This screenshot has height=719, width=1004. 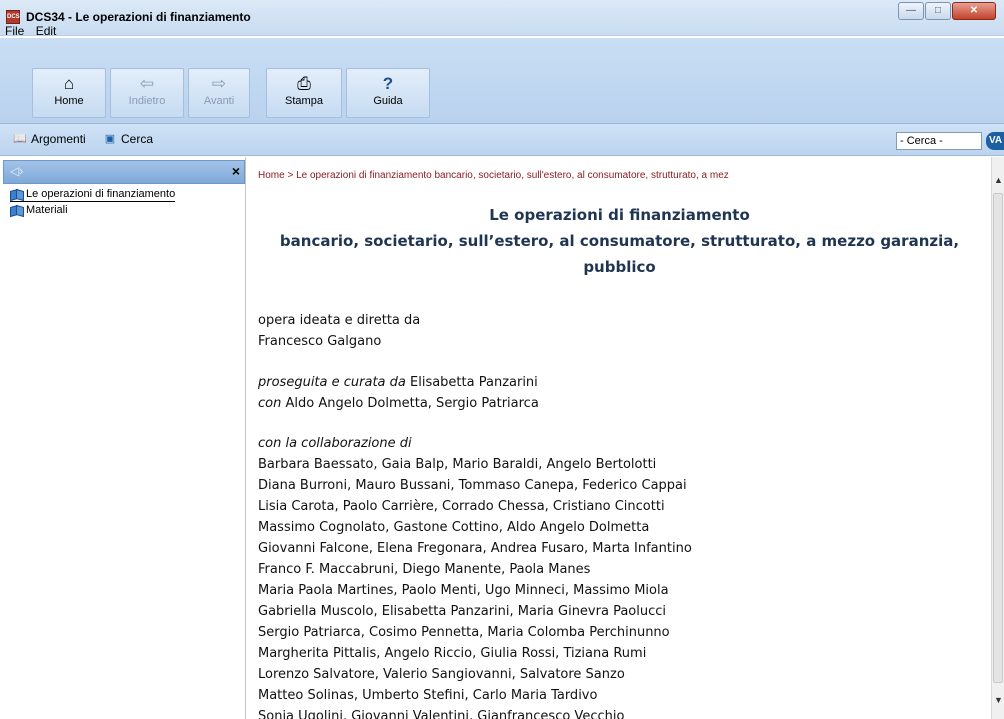 I want to click on forward-label: Avanti, so click(x=219, y=101).